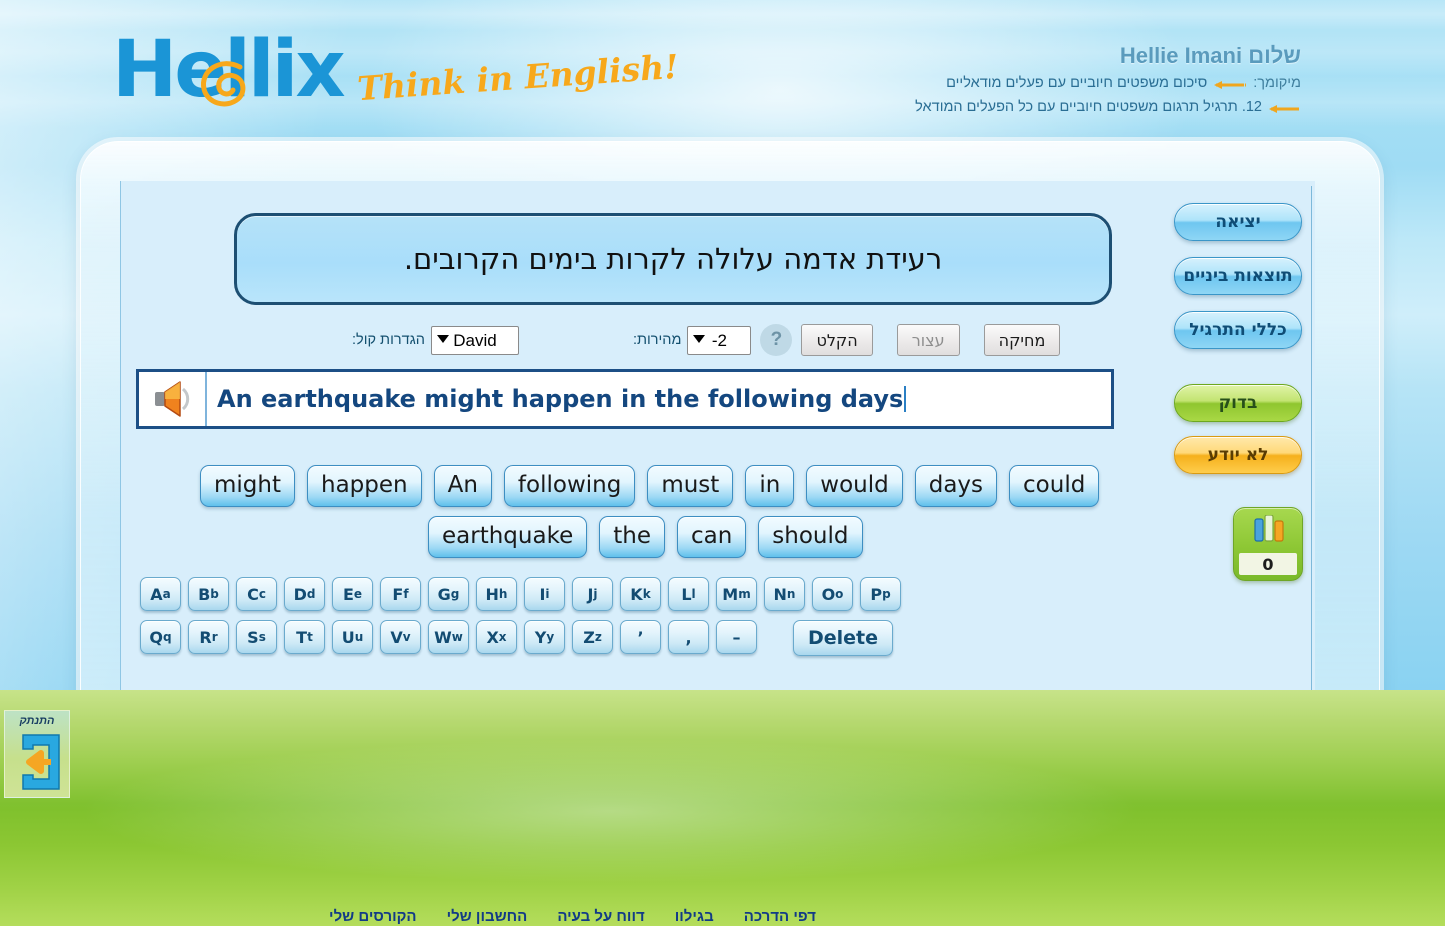  I want to click on key-upper: O, so click(828, 594).